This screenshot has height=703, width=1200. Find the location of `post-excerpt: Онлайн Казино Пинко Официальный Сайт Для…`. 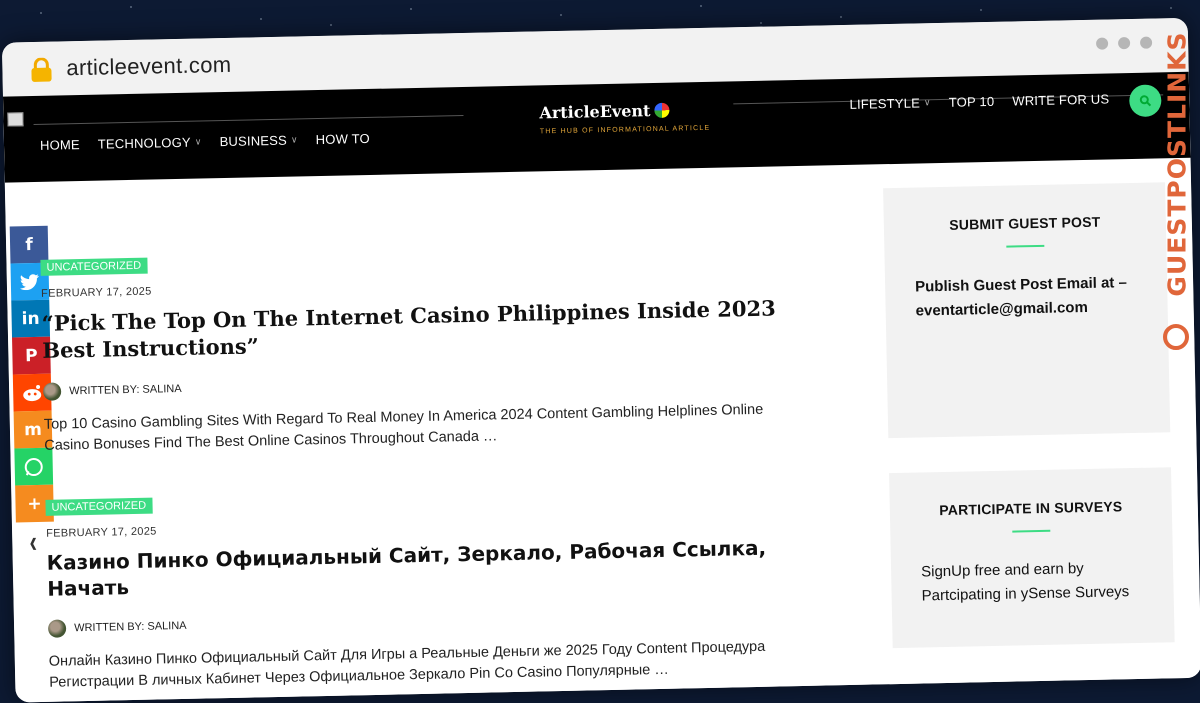

post-excerpt: Онлайн Казино Пинко Официальный Сайт Для… is located at coordinates (407, 664).